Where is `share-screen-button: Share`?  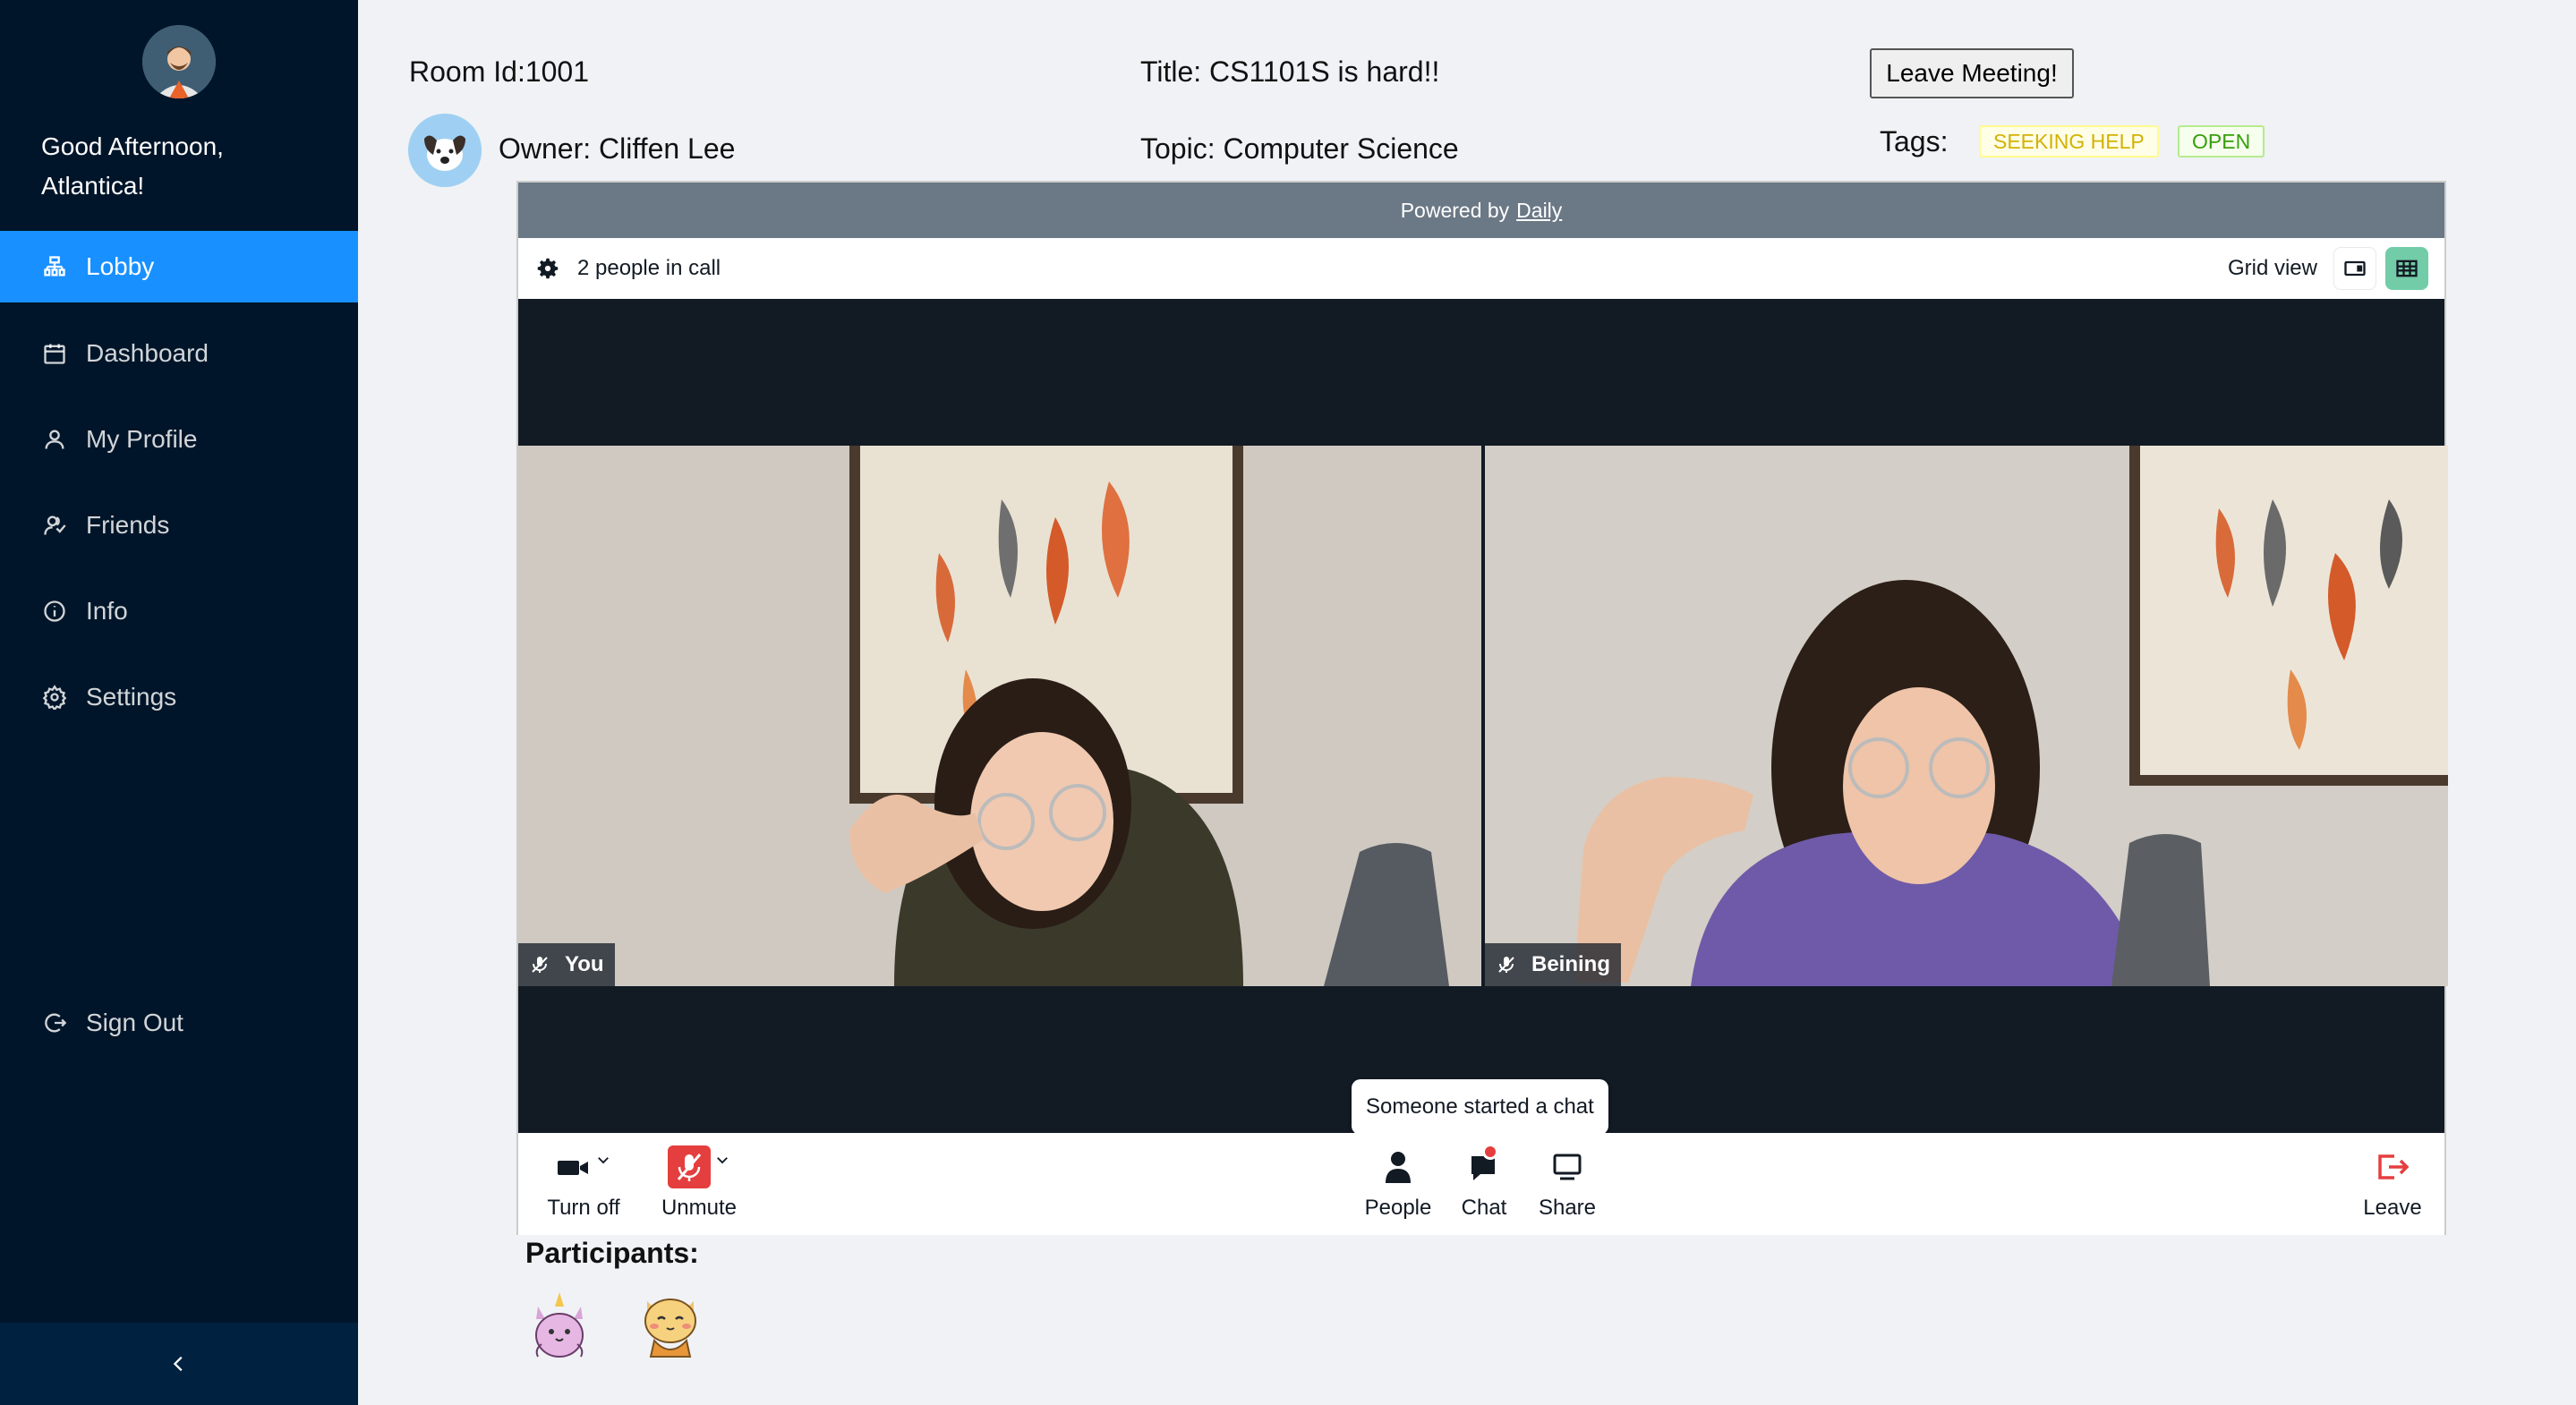
share-screen-button: Share is located at coordinates (1567, 1187).